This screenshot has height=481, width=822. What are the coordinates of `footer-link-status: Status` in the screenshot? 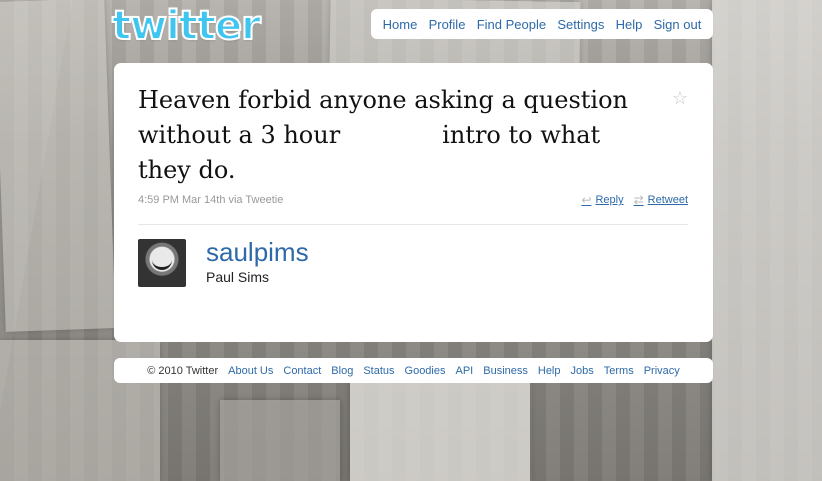 It's located at (378, 371).